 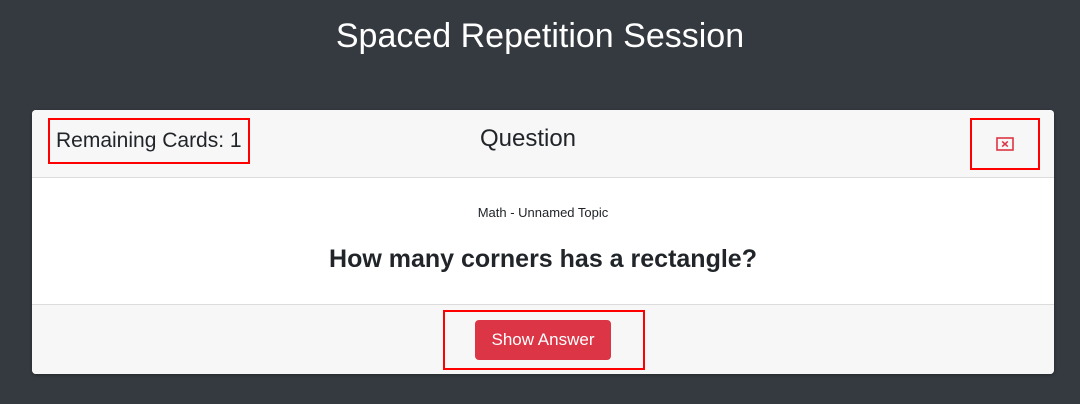 What do you see at coordinates (543, 212) in the screenshot?
I see `topic-label: Math - Unnamed Topic` at bounding box center [543, 212].